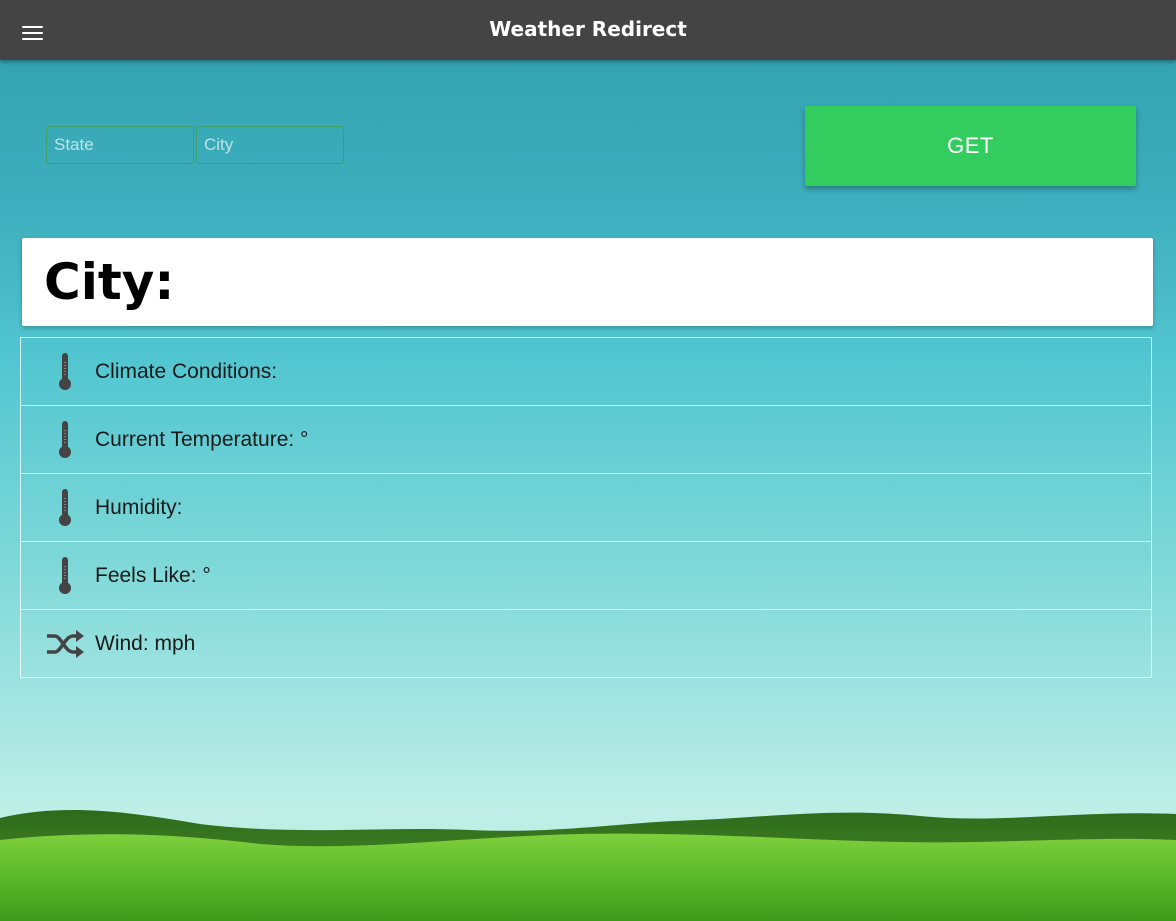 The height and width of the screenshot is (921, 1176). I want to click on list-item-feels-like: Feels Like: °, so click(586, 576).